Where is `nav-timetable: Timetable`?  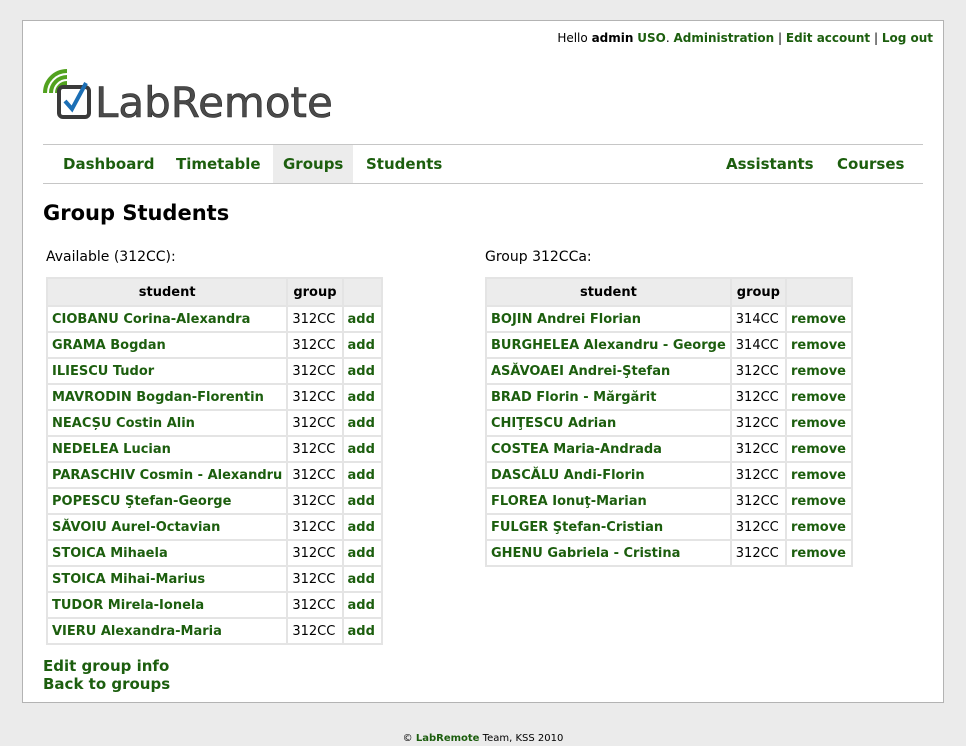
nav-timetable: Timetable is located at coordinates (218, 164).